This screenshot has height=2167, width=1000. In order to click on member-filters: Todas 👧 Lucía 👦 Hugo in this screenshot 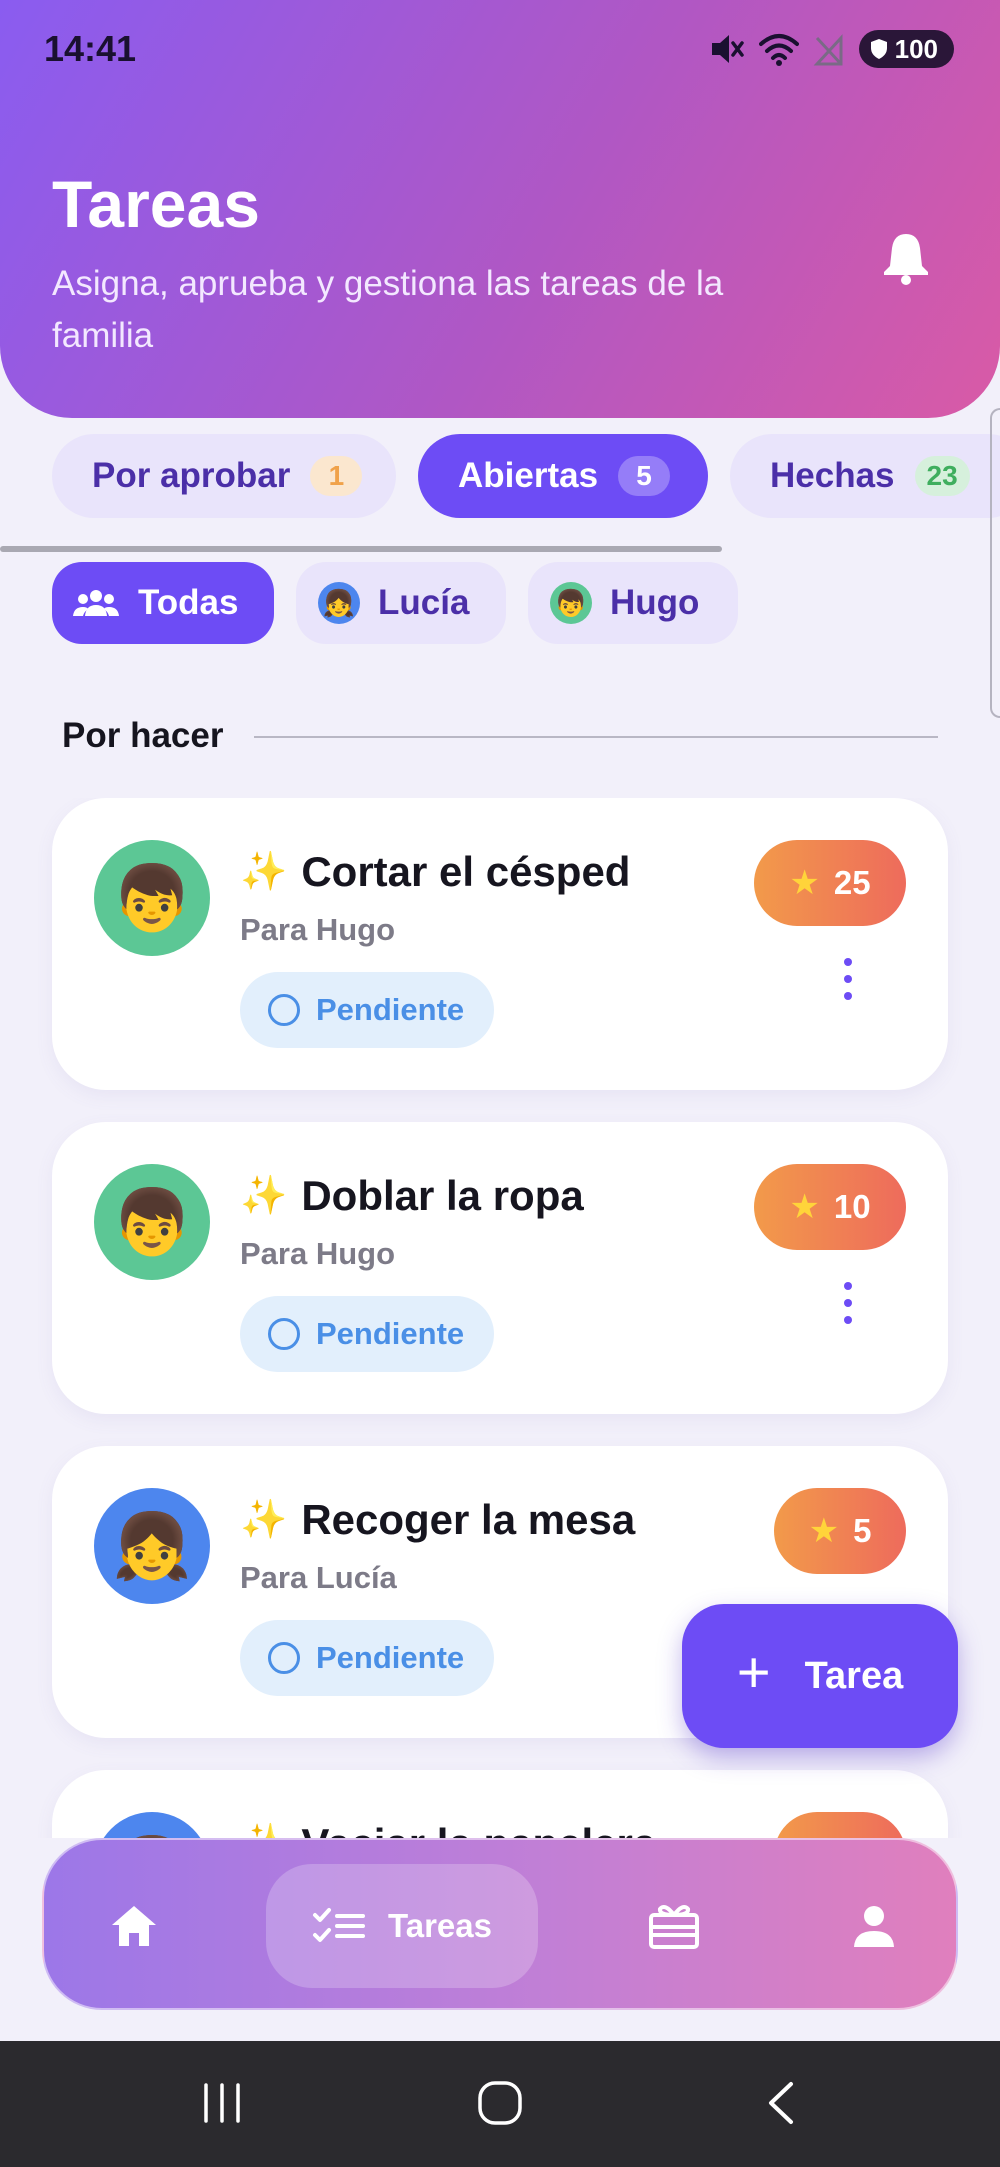, I will do `click(500, 604)`.